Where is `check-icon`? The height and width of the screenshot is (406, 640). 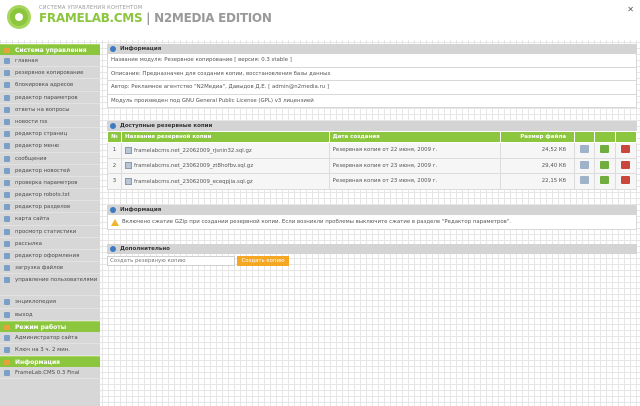 check-icon is located at coordinates (7, 182).